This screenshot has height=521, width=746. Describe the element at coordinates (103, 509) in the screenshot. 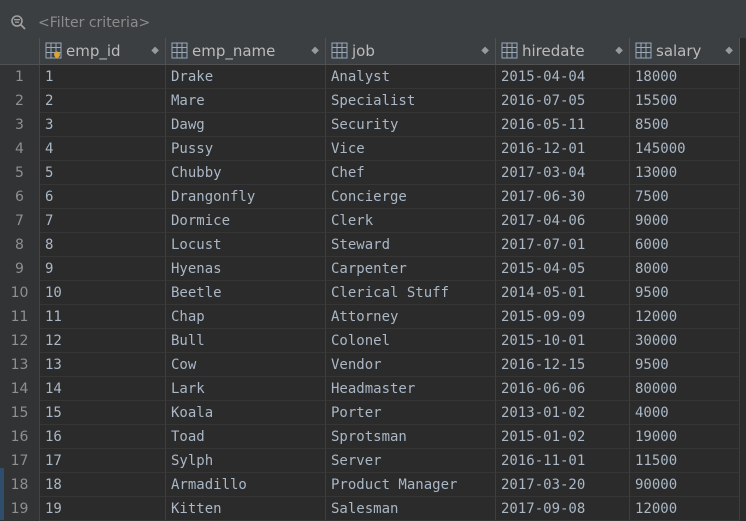

I see `cell-emp-id: 19` at that location.